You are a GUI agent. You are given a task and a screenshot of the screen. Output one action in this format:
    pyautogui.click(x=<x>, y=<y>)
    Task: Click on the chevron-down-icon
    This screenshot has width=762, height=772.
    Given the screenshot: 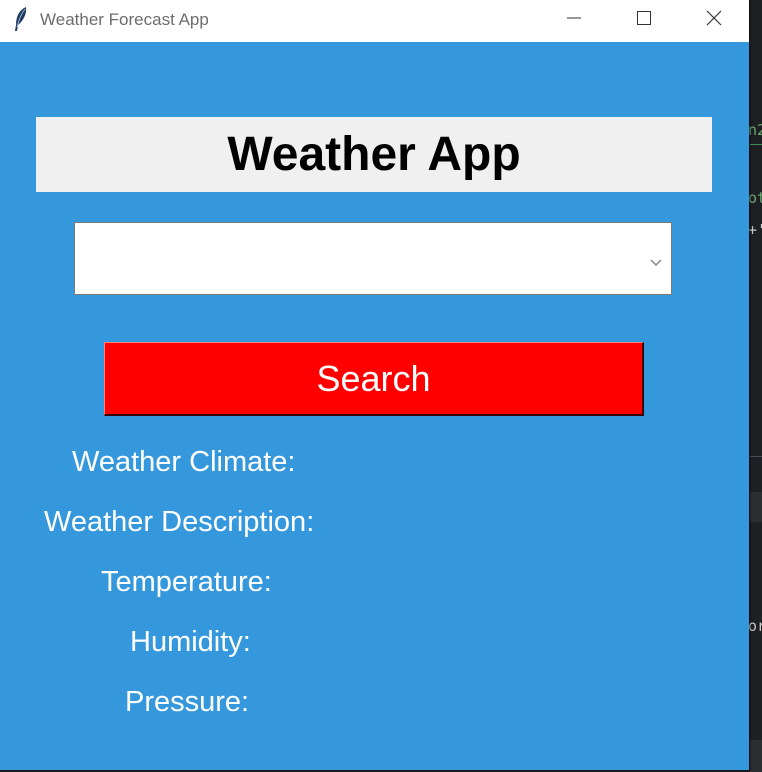 What is the action you would take?
    pyautogui.click(x=656, y=261)
    